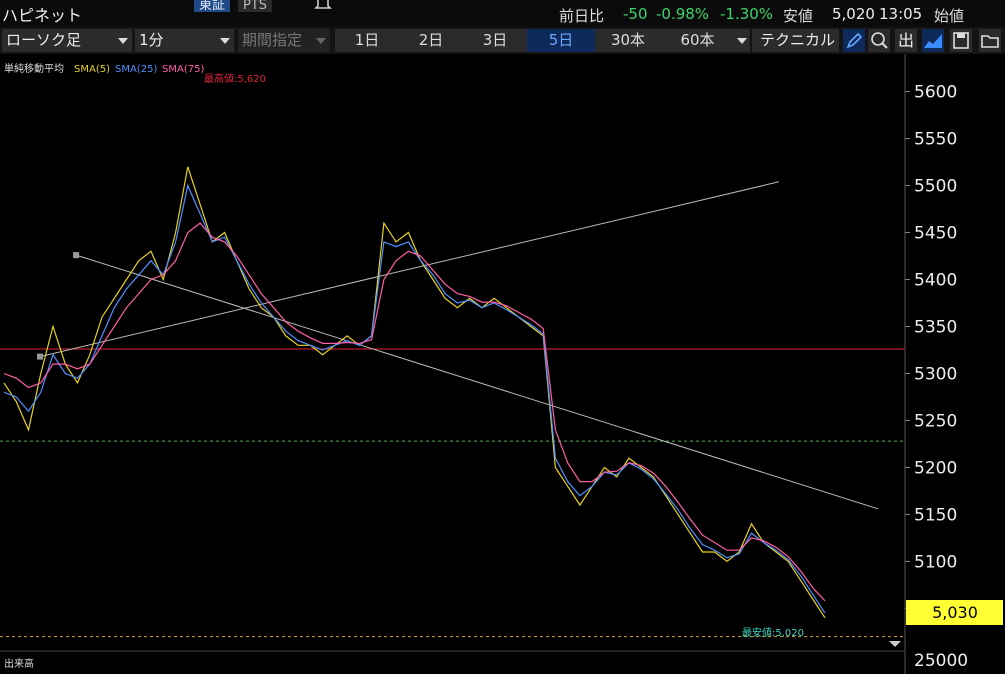  What do you see at coordinates (901, 14) in the screenshot?
I see `low-time: 13:05` at bounding box center [901, 14].